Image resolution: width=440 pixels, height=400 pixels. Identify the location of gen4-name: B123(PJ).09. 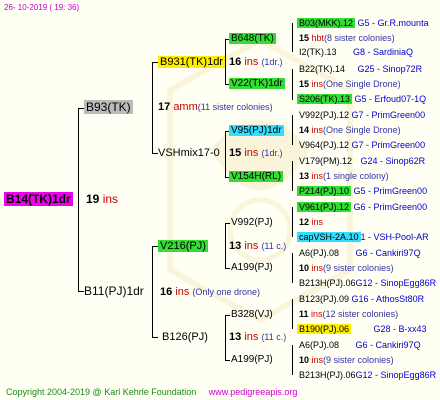
(324, 299).